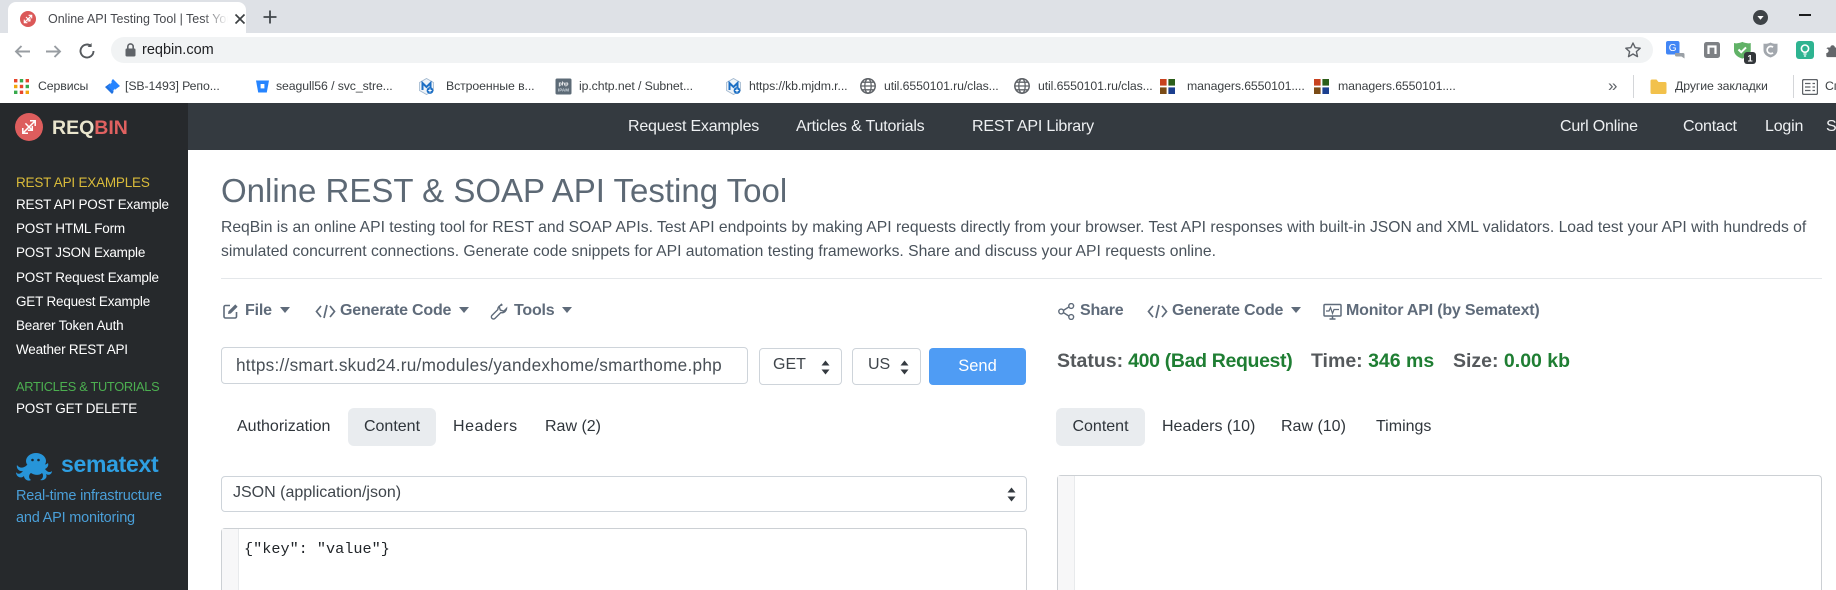 The width and height of the screenshot is (1836, 590). Describe the element at coordinates (563, 90) in the screenshot. I see `svg-text: IPAM` at that location.